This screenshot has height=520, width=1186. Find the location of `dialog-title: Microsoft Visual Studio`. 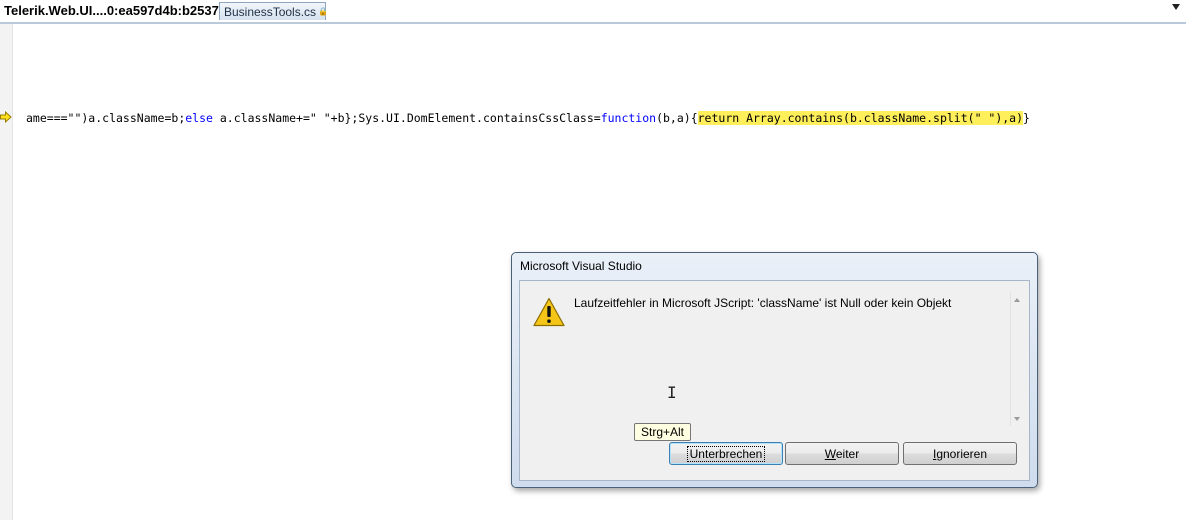

dialog-title: Microsoft Visual Studio is located at coordinates (581, 266).